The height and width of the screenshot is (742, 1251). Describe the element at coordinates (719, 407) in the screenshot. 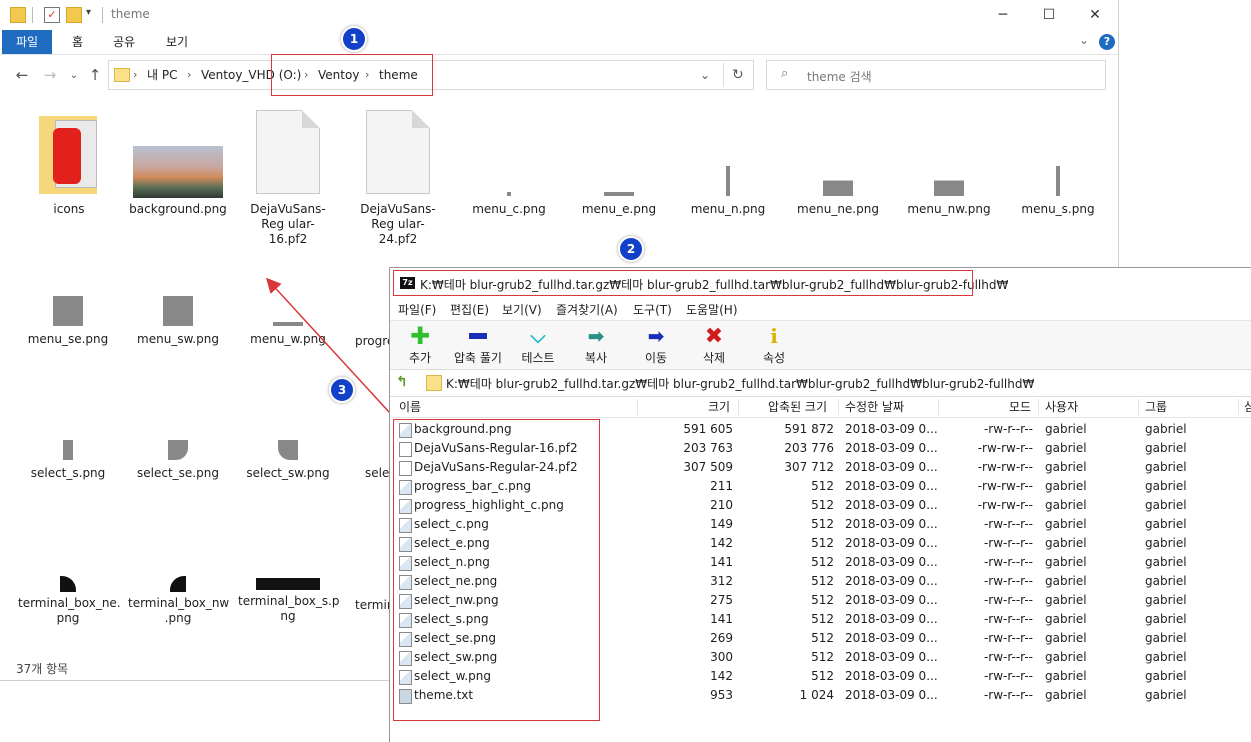

I see `column-size: 크기` at that location.